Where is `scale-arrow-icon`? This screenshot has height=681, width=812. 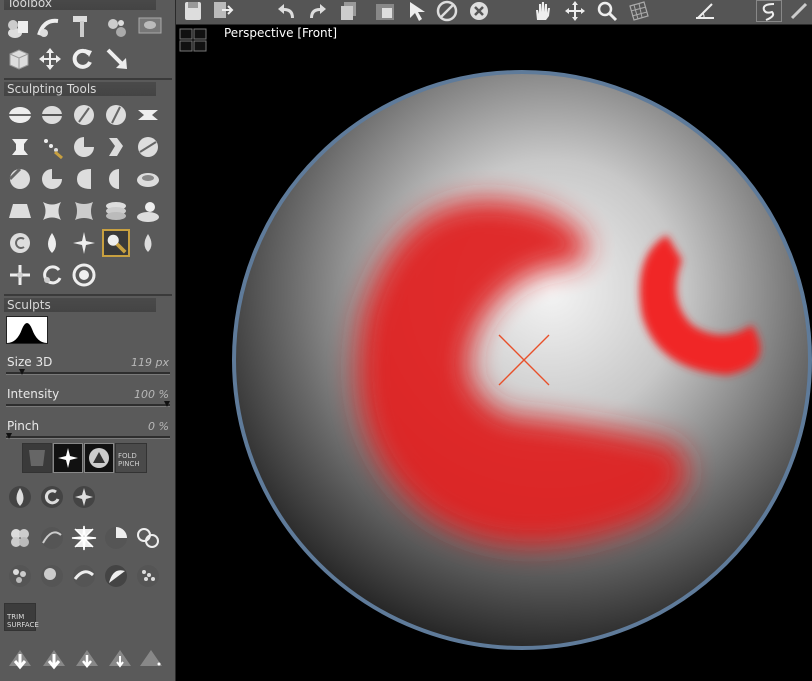 scale-arrow-icon is located at coordinates (117, 59).